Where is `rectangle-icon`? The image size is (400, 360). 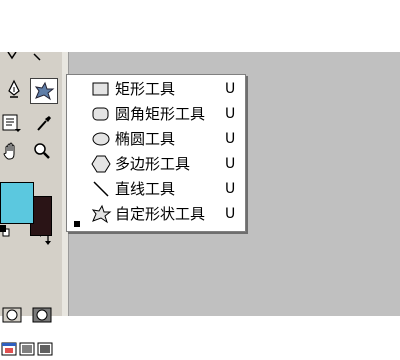 rectangle-icon is located at coordinates (101, 89).